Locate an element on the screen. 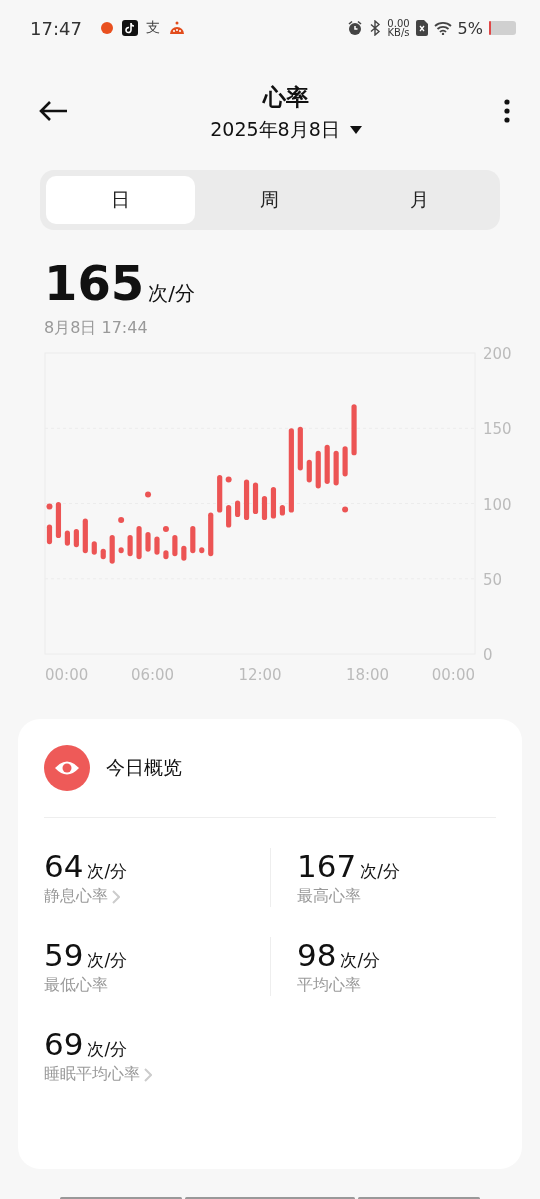  network-speed: 0.00 is located at coordinates (398, 23).